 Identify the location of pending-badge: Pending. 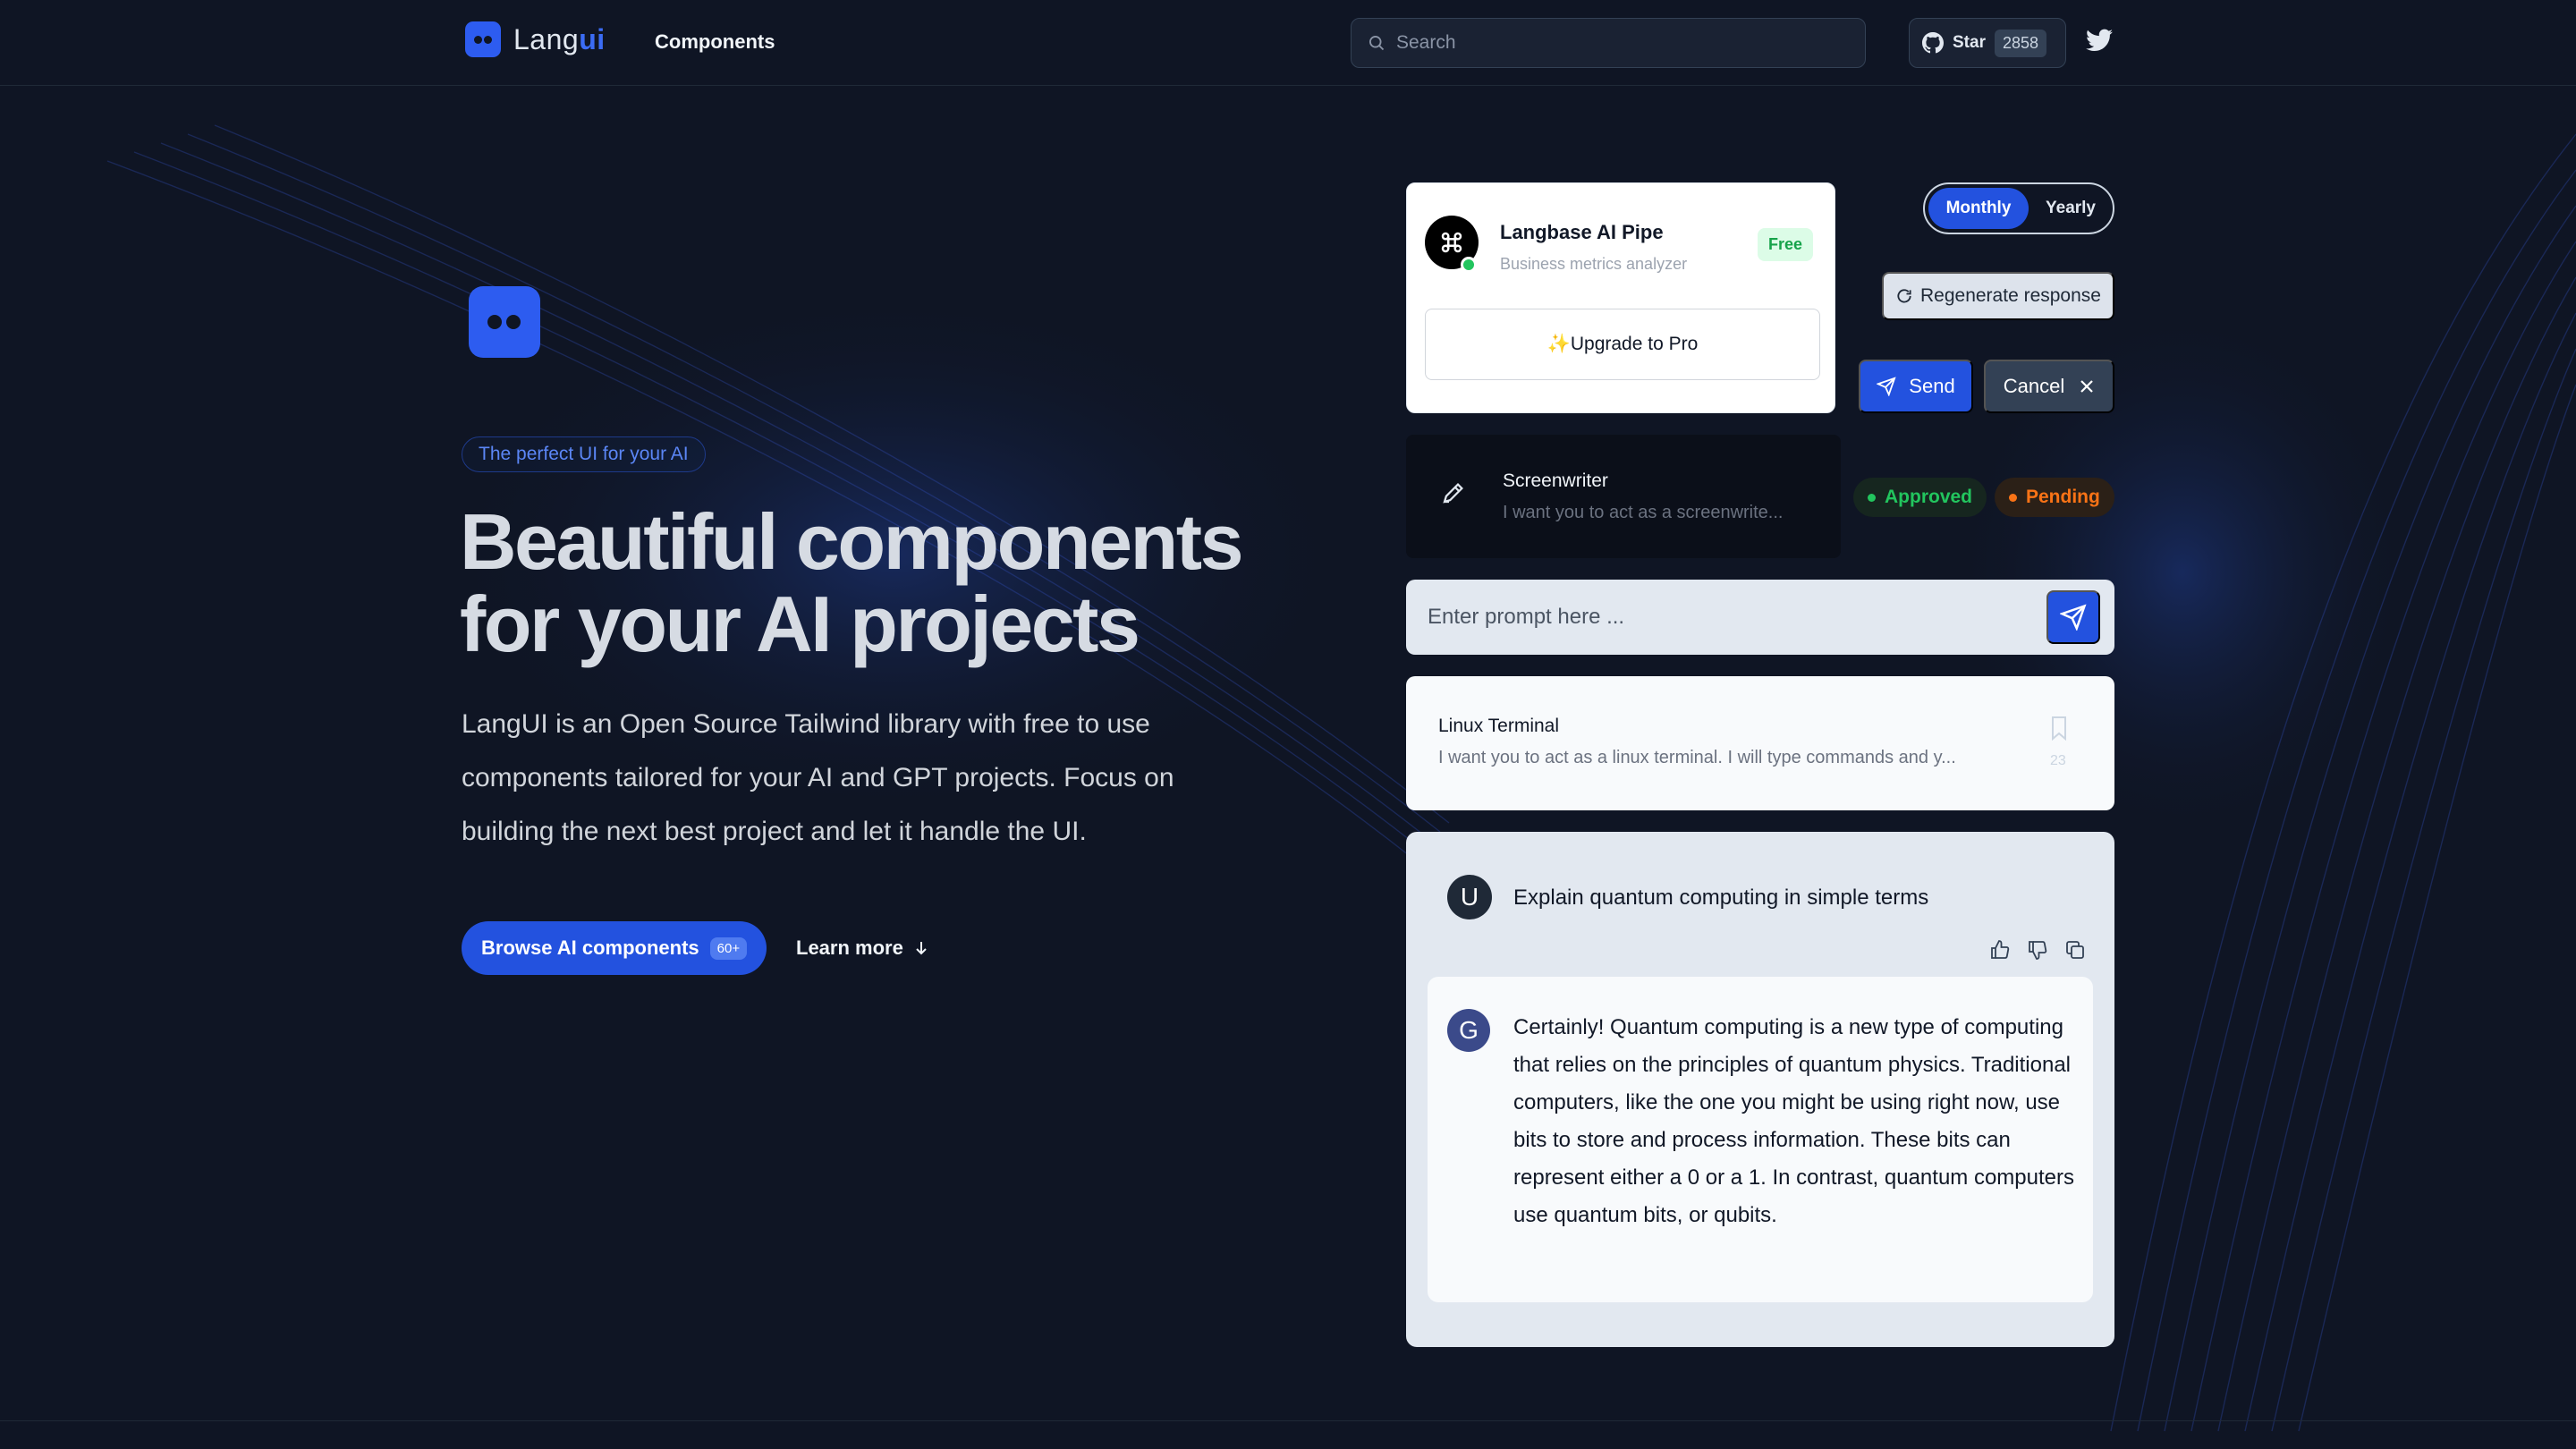
(2054, 497).